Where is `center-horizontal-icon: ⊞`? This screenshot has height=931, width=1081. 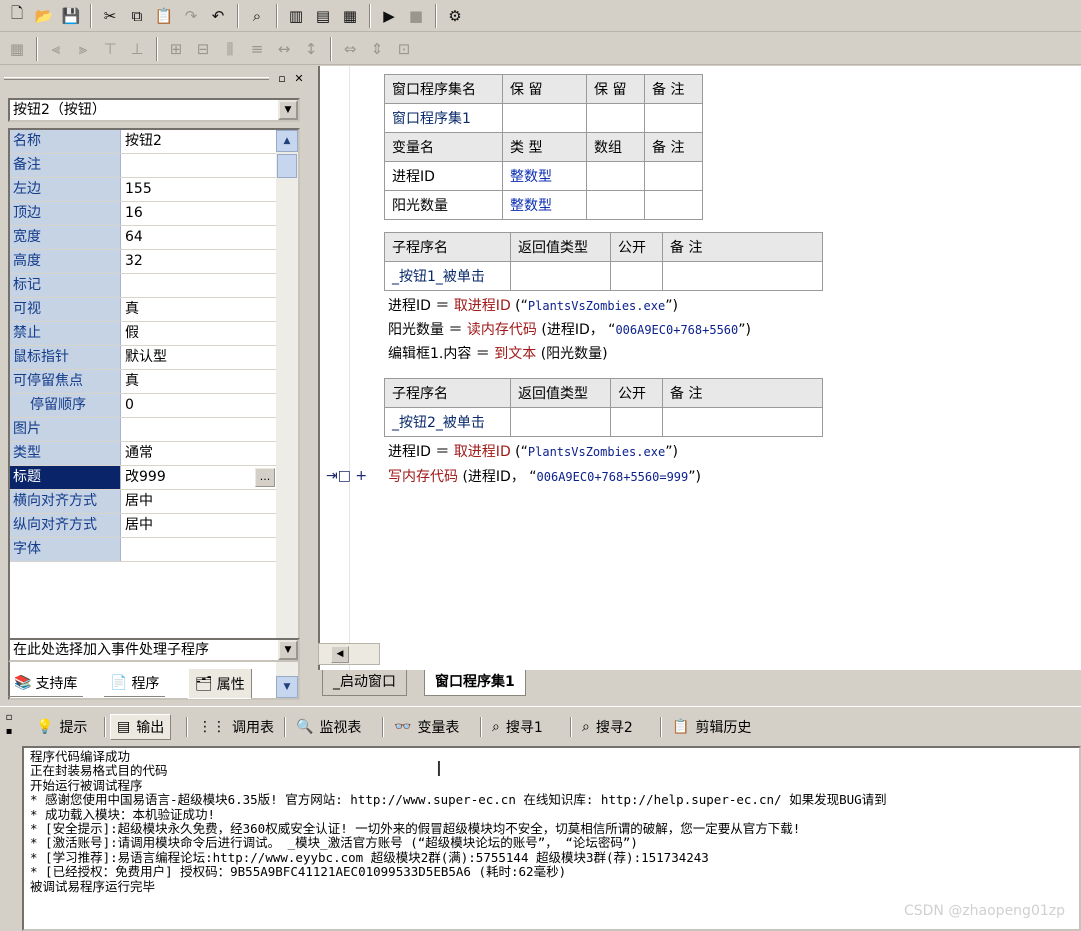
center-horizontal-icon: ⊞ is located at coordinates (176, 49).